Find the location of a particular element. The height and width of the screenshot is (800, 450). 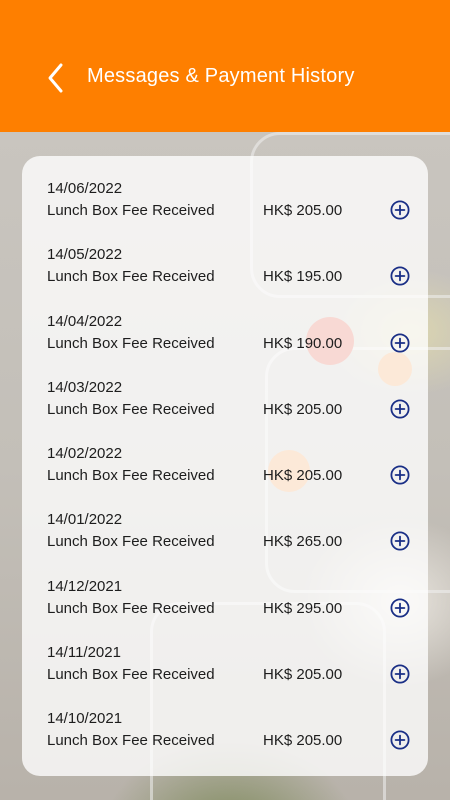

payment-date: 14/10/2021 is located at coordinates (85, 718).